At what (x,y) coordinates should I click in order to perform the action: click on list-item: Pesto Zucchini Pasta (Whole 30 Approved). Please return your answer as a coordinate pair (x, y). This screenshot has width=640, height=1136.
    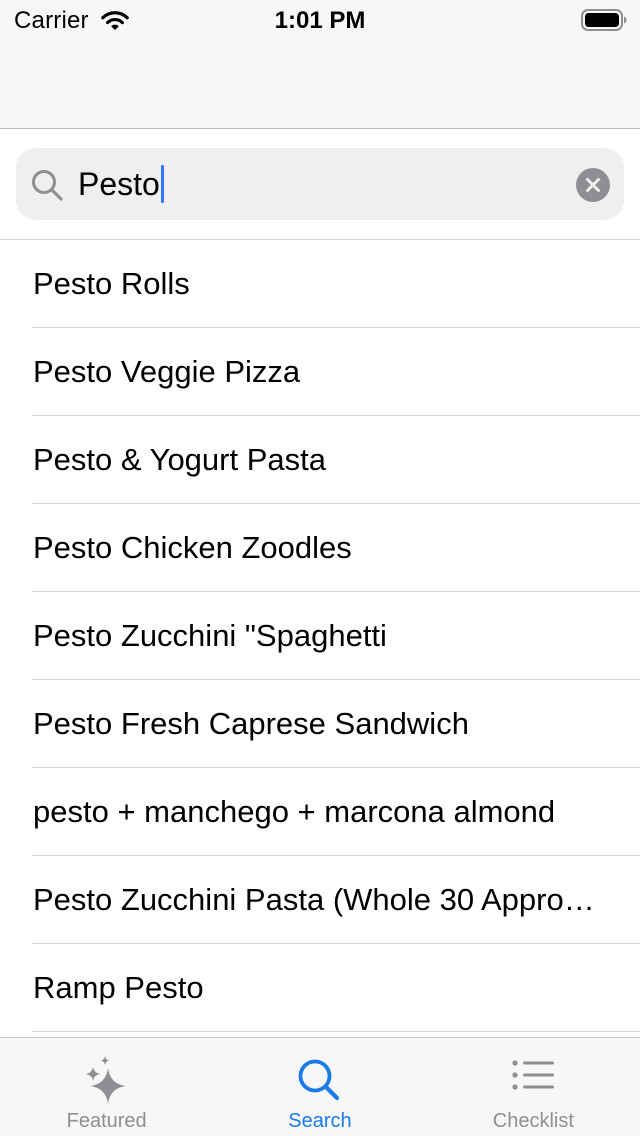
    Looking at the image, I should click on (320, 900).